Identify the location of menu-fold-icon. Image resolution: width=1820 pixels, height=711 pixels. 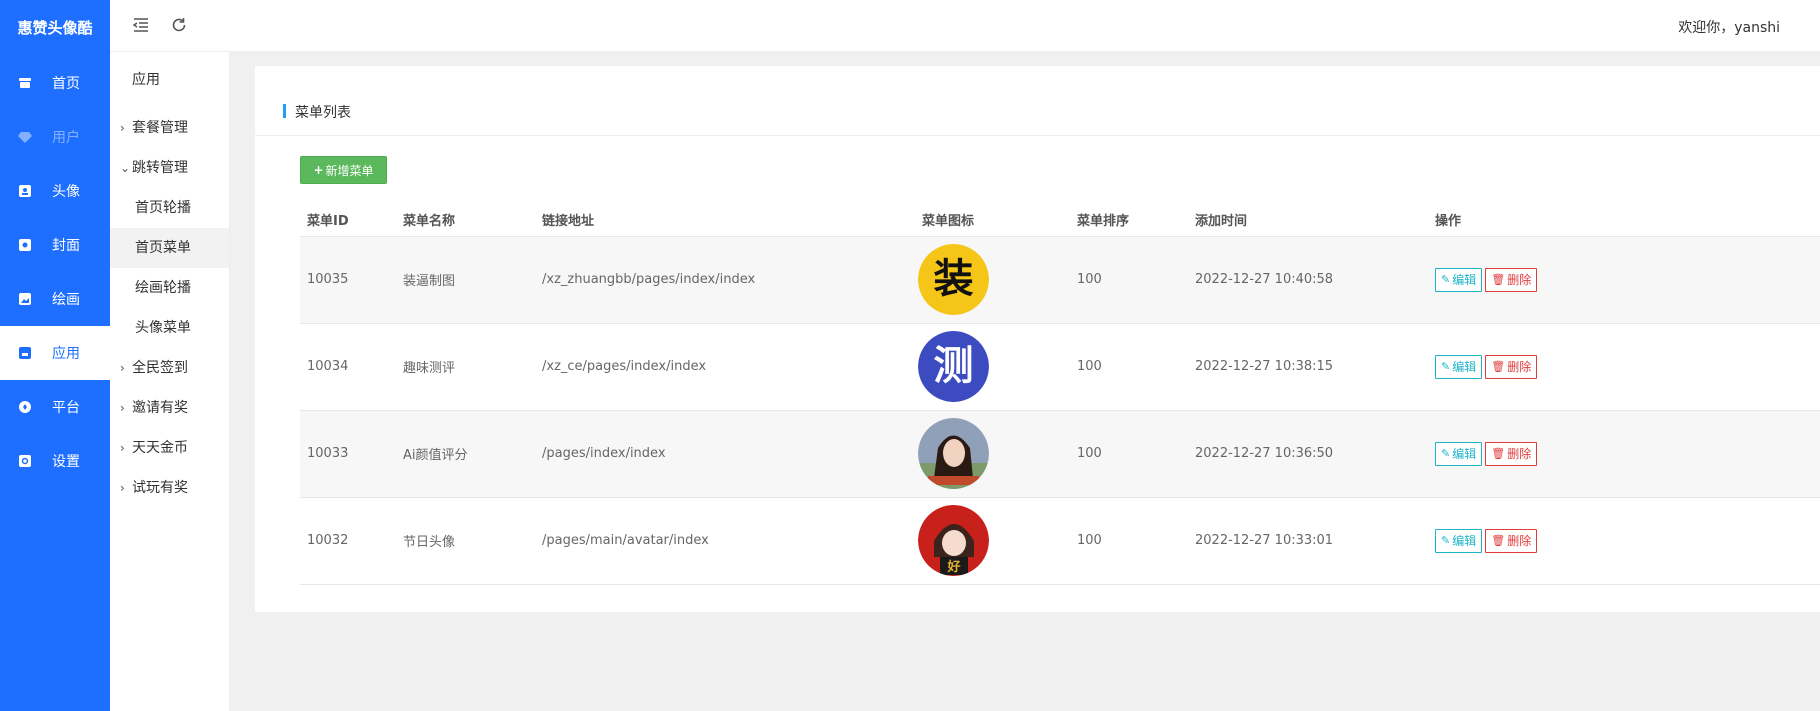
(142, 26).